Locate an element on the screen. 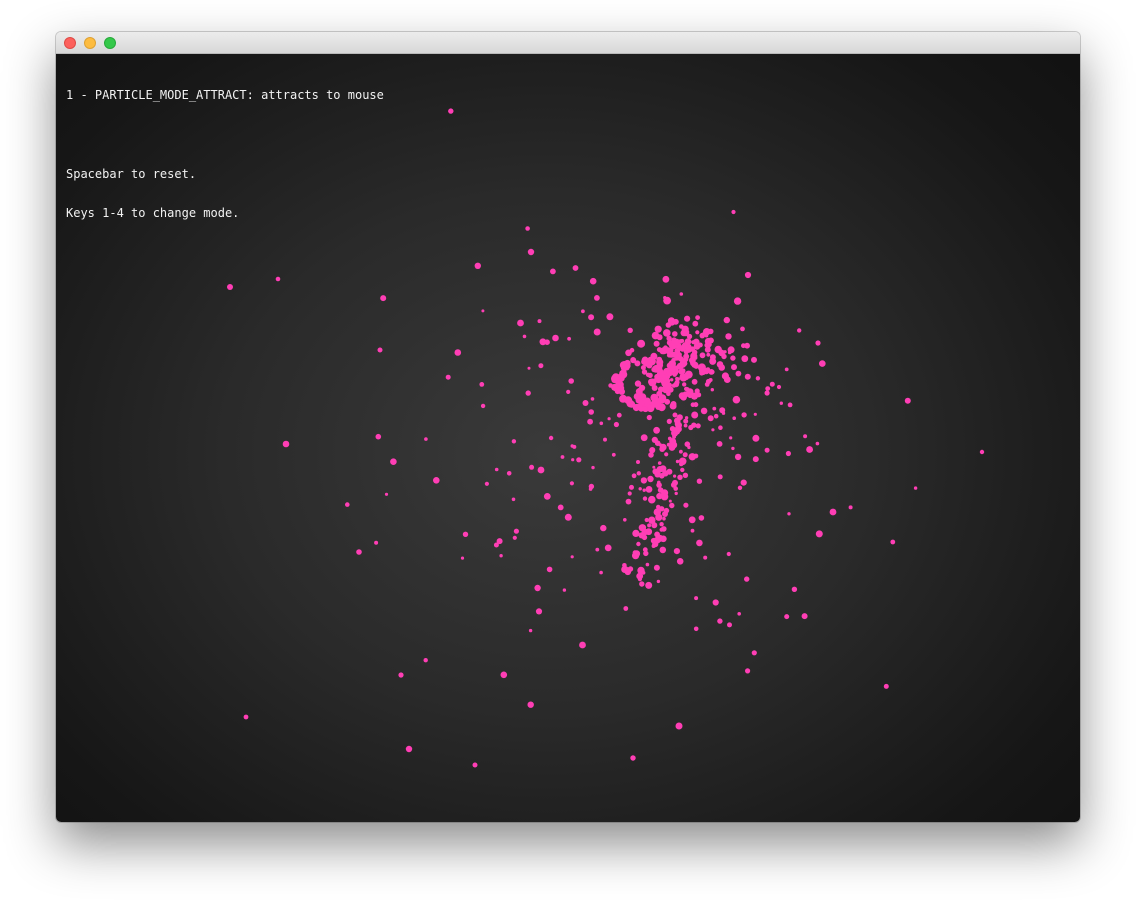 The width and height of the screenshot is (1136, 902). close-window-button is located at coordinates (70, 43).